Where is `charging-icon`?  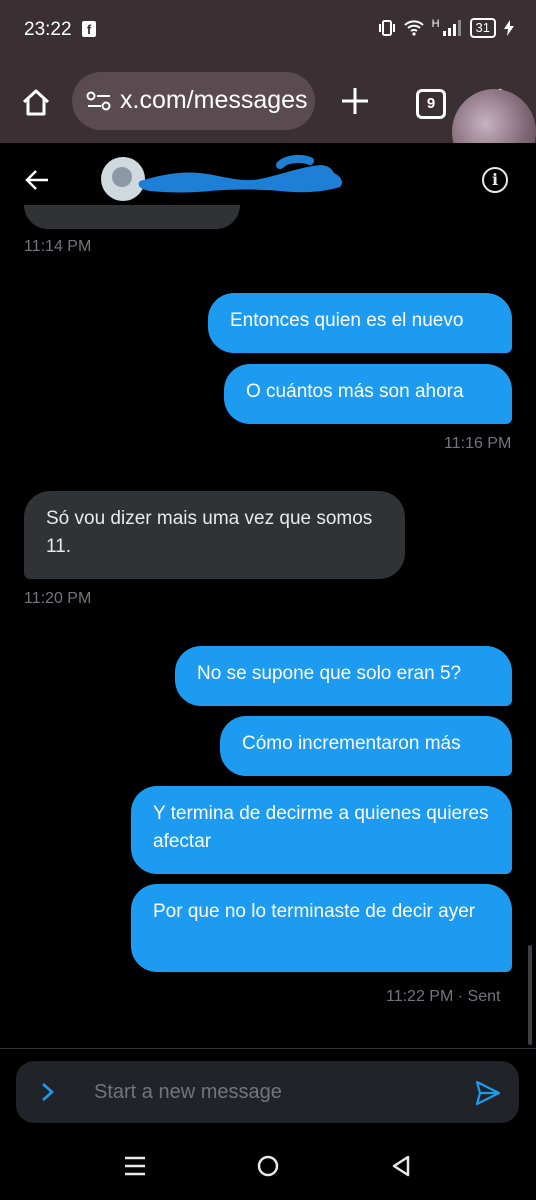
charging-icon is located at coordinates (509, 28).